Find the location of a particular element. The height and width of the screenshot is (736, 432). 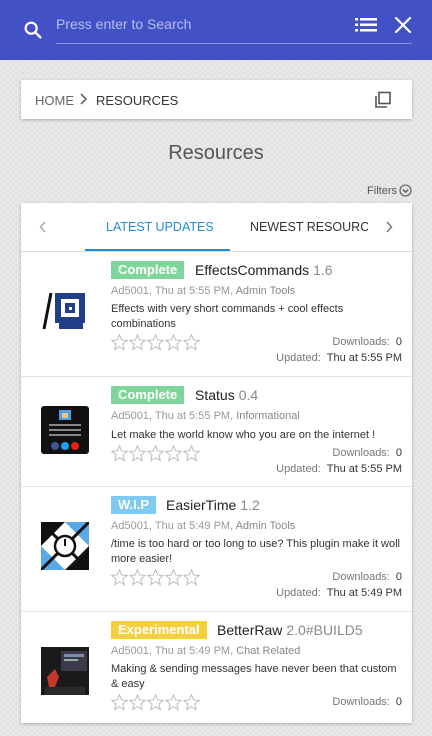

resource-meta: Ad5001, Thu at 5:49 PM, Chat Related is located at coordinates (206, 651).